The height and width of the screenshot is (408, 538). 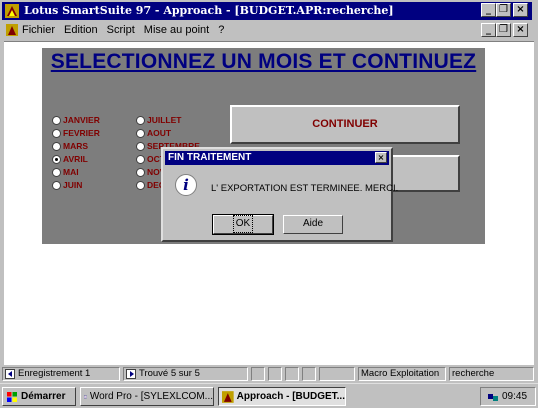 What do you see at coordinates (121, 30) in the screenshot?
I see `menu-script: Script` at bounding box center [121, 30].